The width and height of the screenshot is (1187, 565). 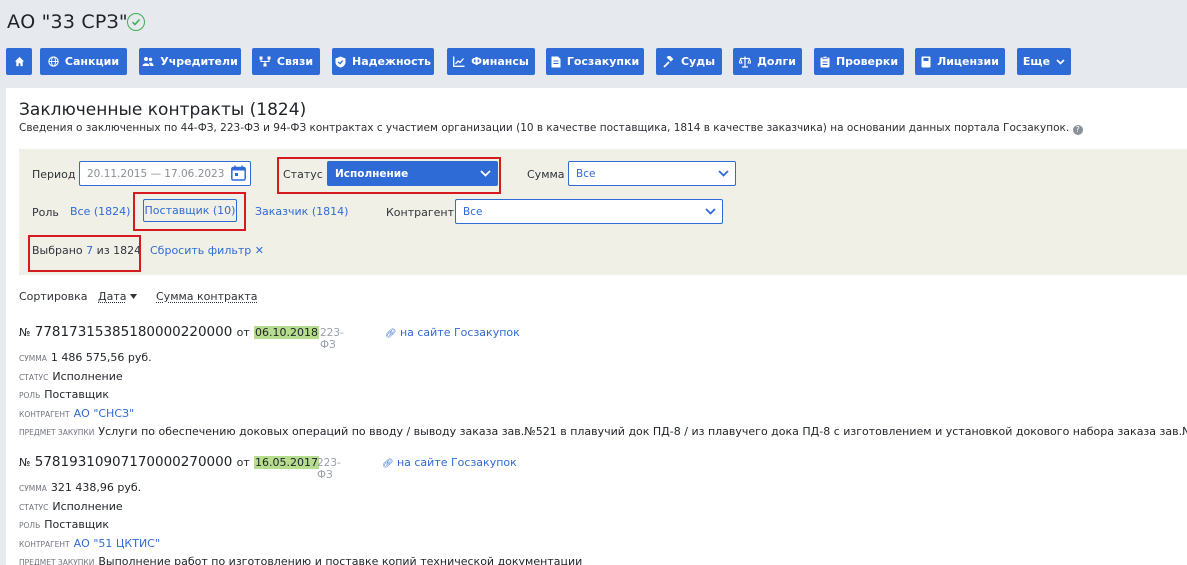 I want to click on reset-filter-label: Сбросить фильтр, so click(x=201, y=250).